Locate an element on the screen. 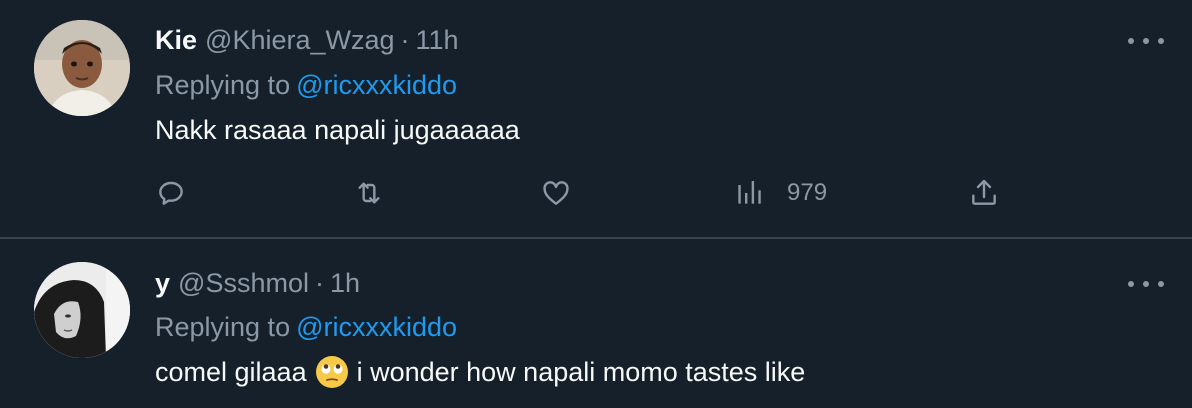  reply-button is located at coordinates (171, 193).